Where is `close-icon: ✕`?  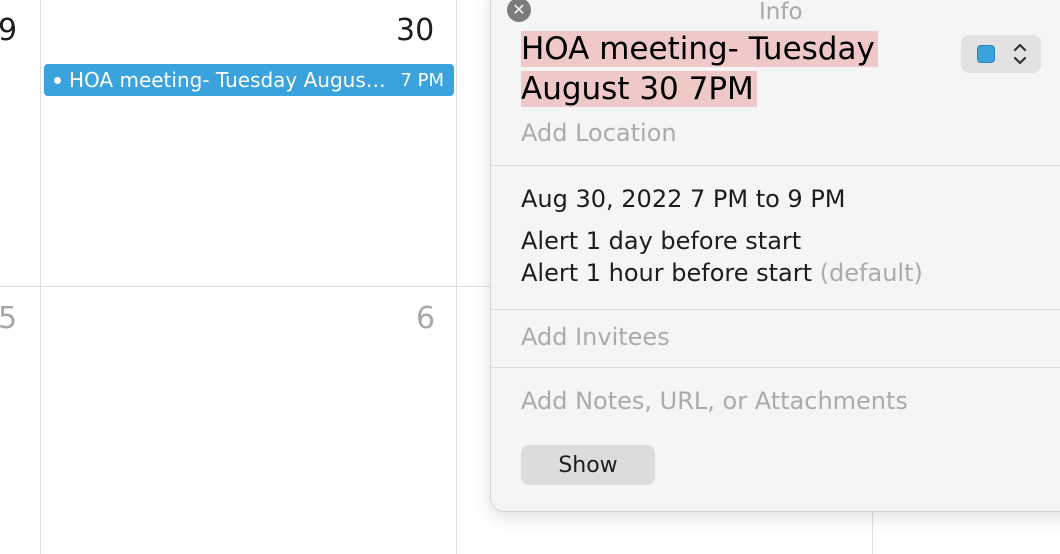 close-icon: ✕ is located at coordinates (519, 11).